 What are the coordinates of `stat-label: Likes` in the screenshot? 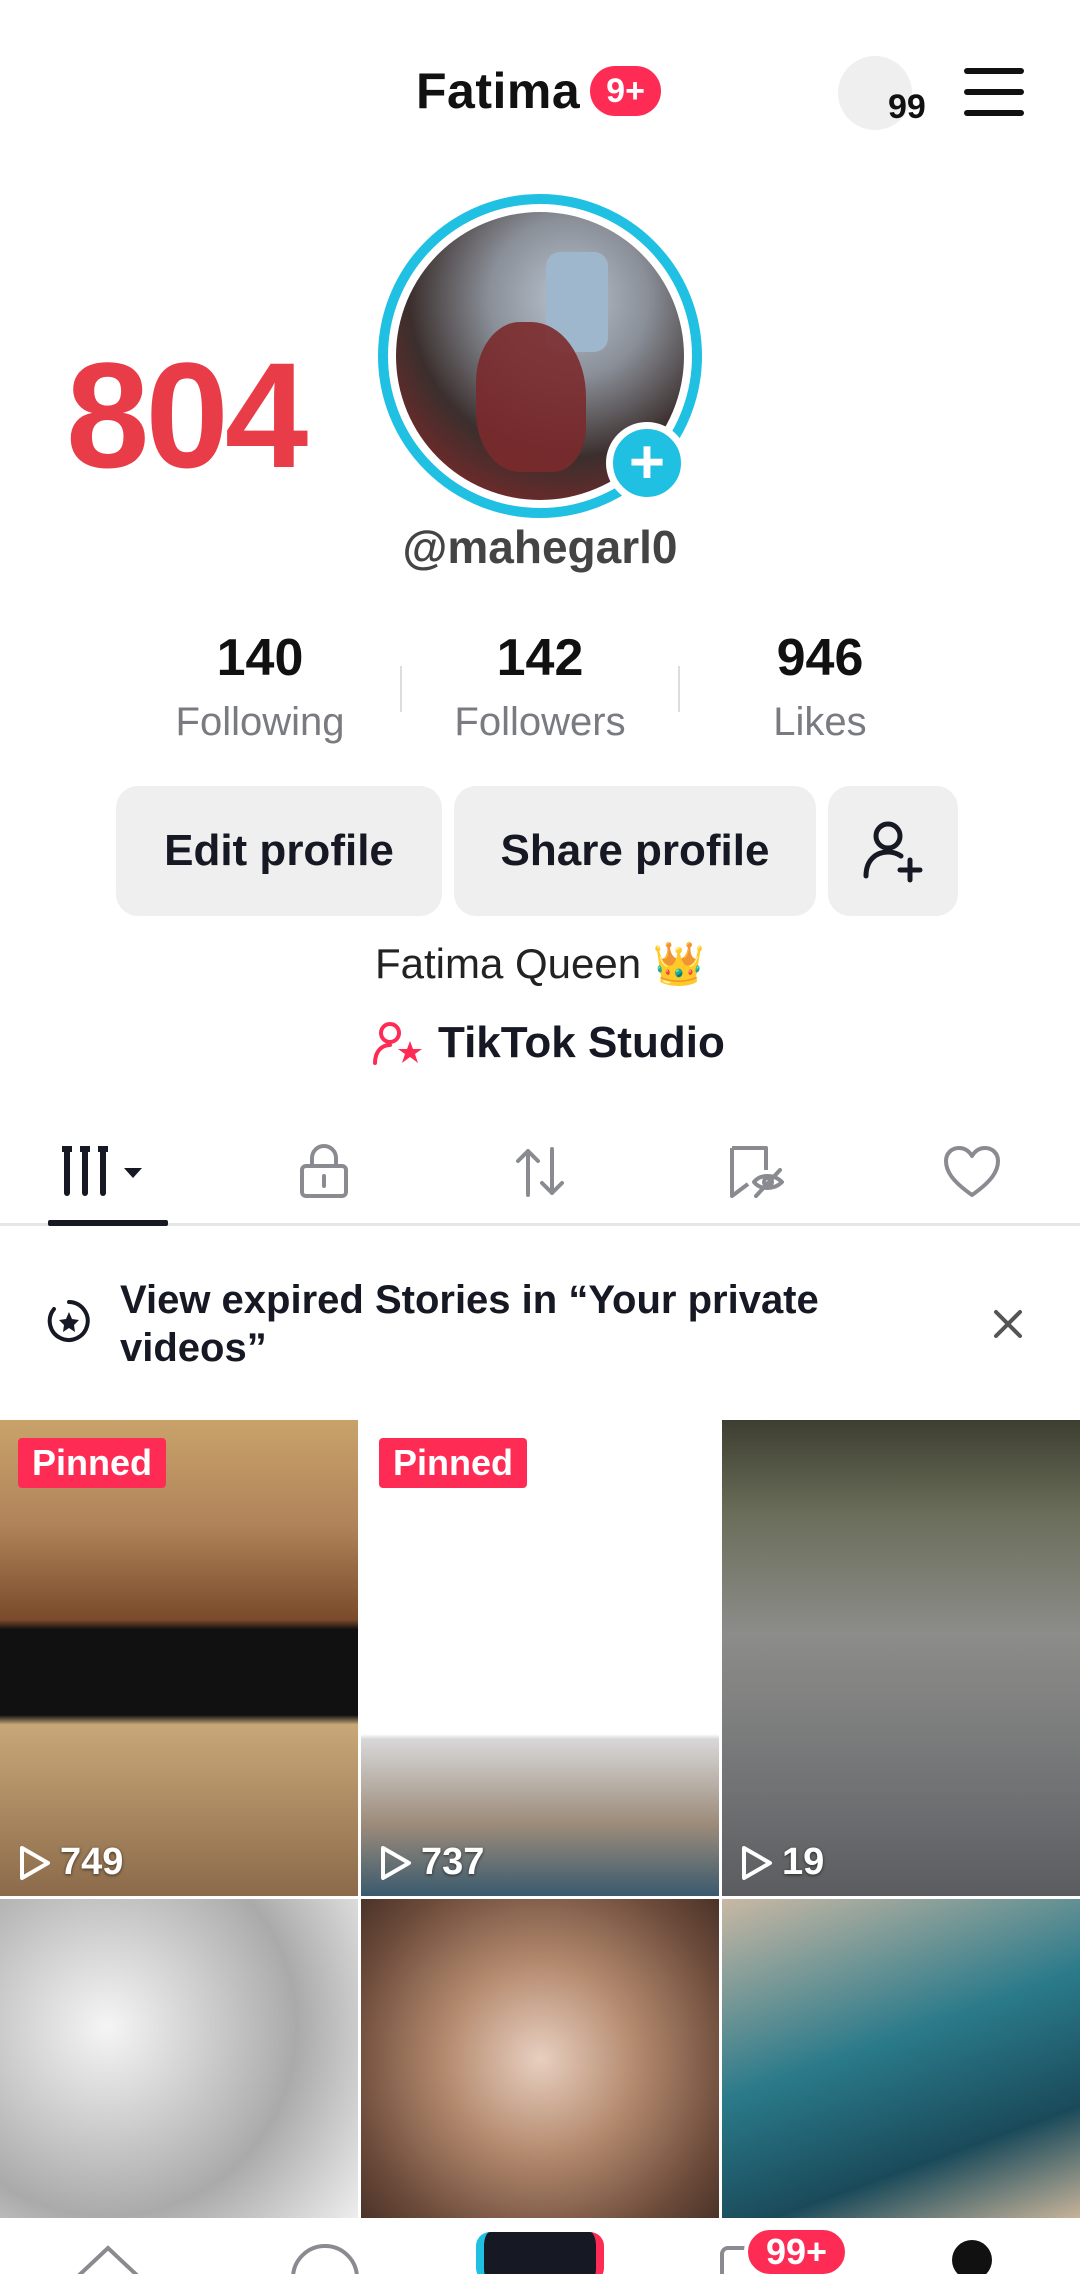 It's located at (820, 722).